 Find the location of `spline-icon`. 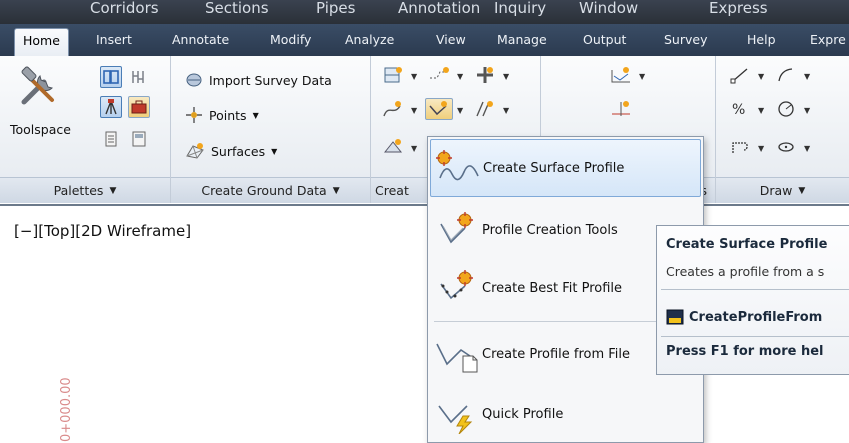

spline-icon is located at coordinates (740, 147).